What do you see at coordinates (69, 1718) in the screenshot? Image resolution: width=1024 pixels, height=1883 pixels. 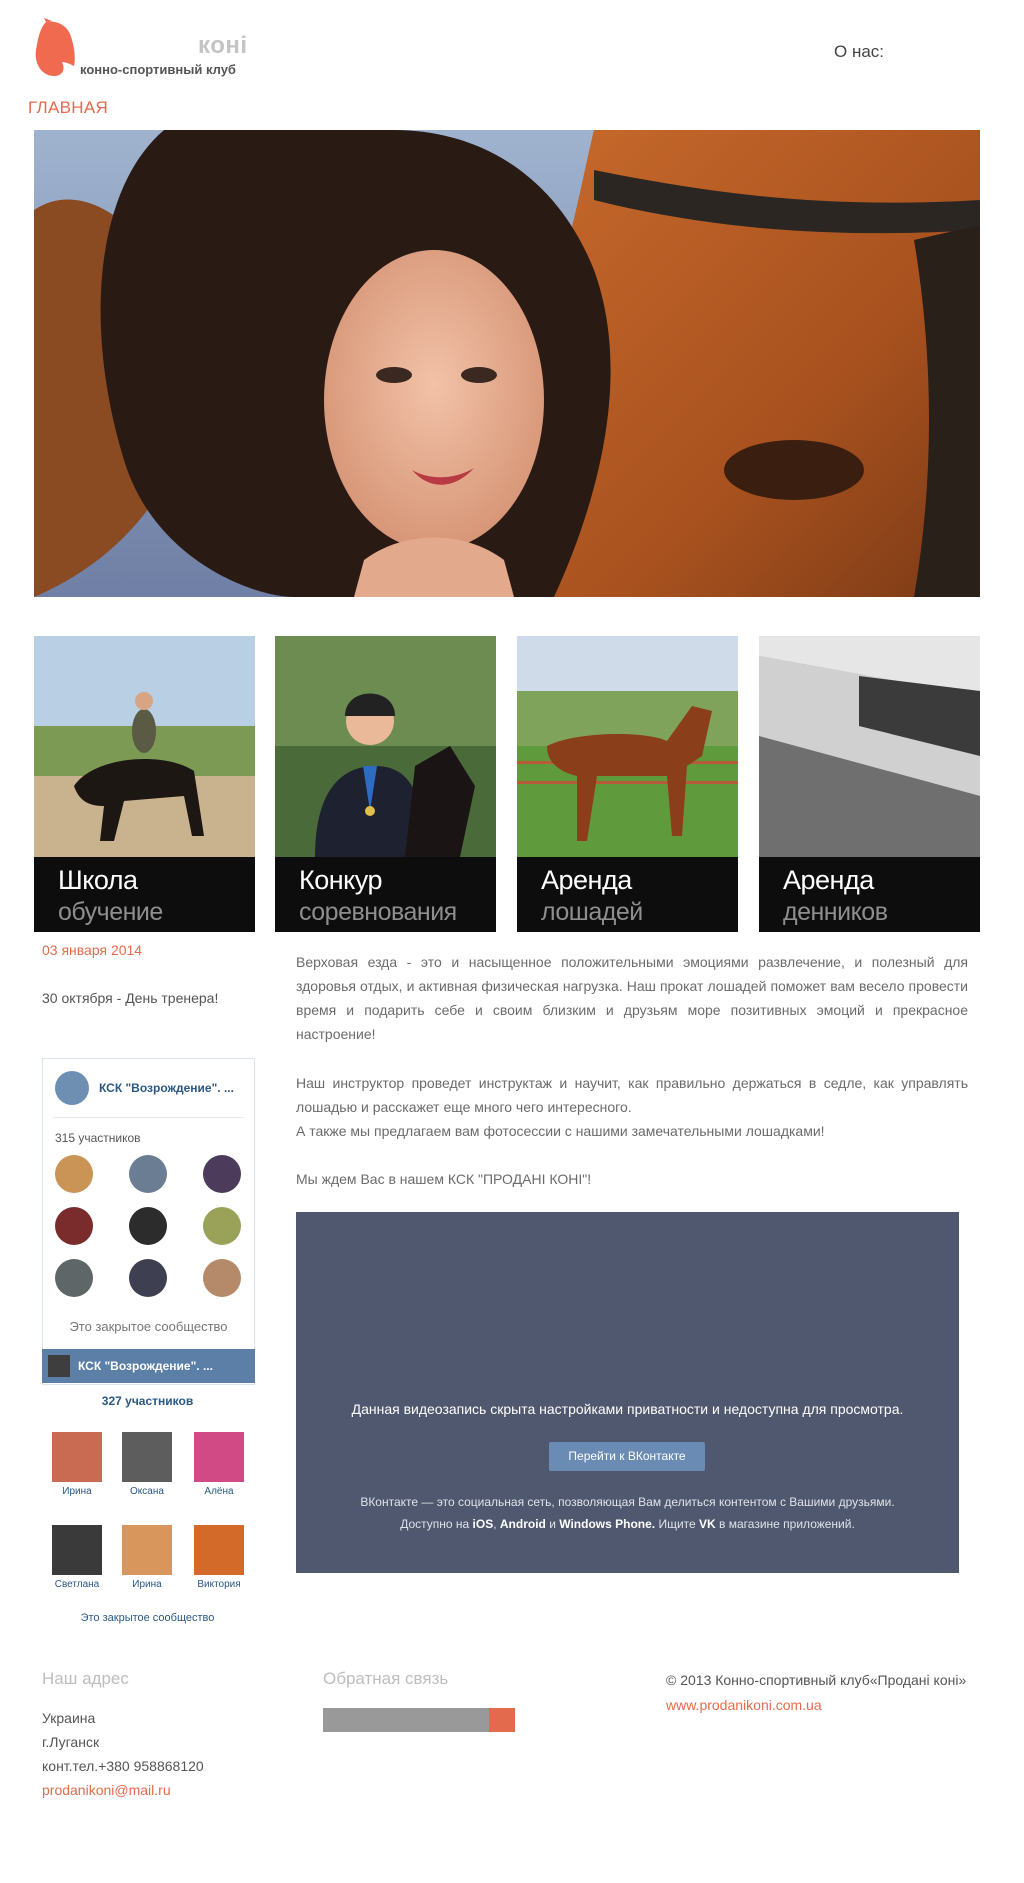 I see `address-country: Украина` at bounding box center [69, 1718].